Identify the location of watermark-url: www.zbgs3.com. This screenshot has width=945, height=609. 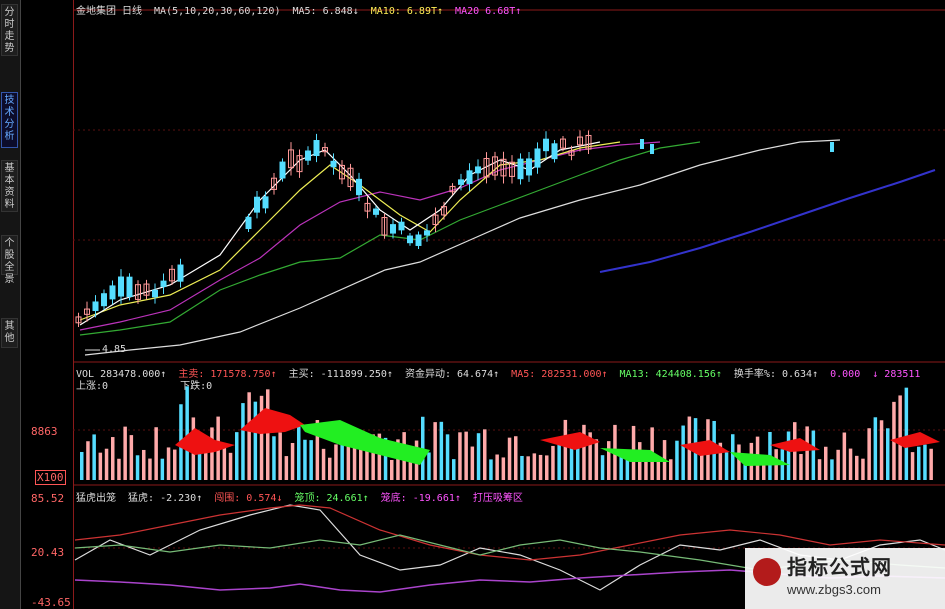
(834, 589).